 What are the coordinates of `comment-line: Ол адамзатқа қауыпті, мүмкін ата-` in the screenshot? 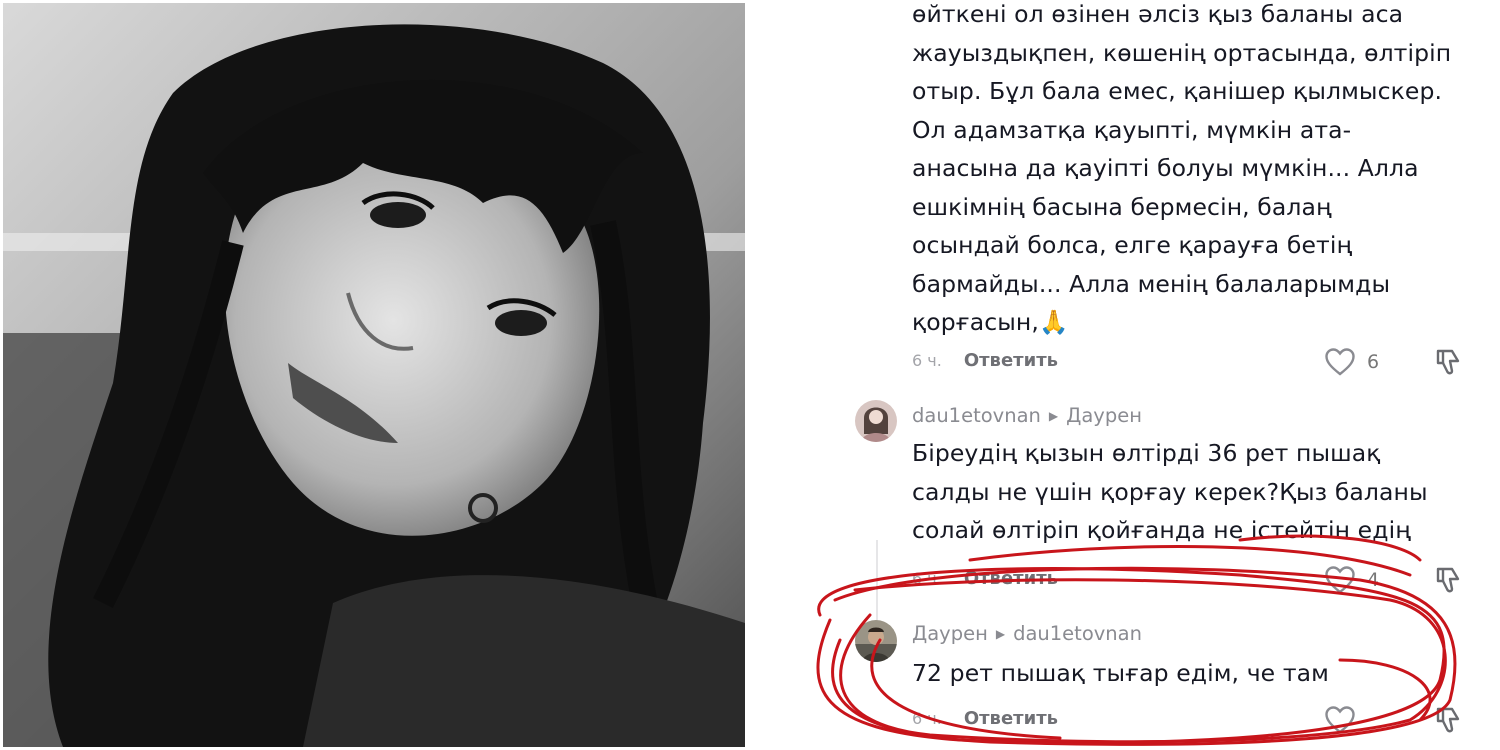 It's located at (1132, 129).